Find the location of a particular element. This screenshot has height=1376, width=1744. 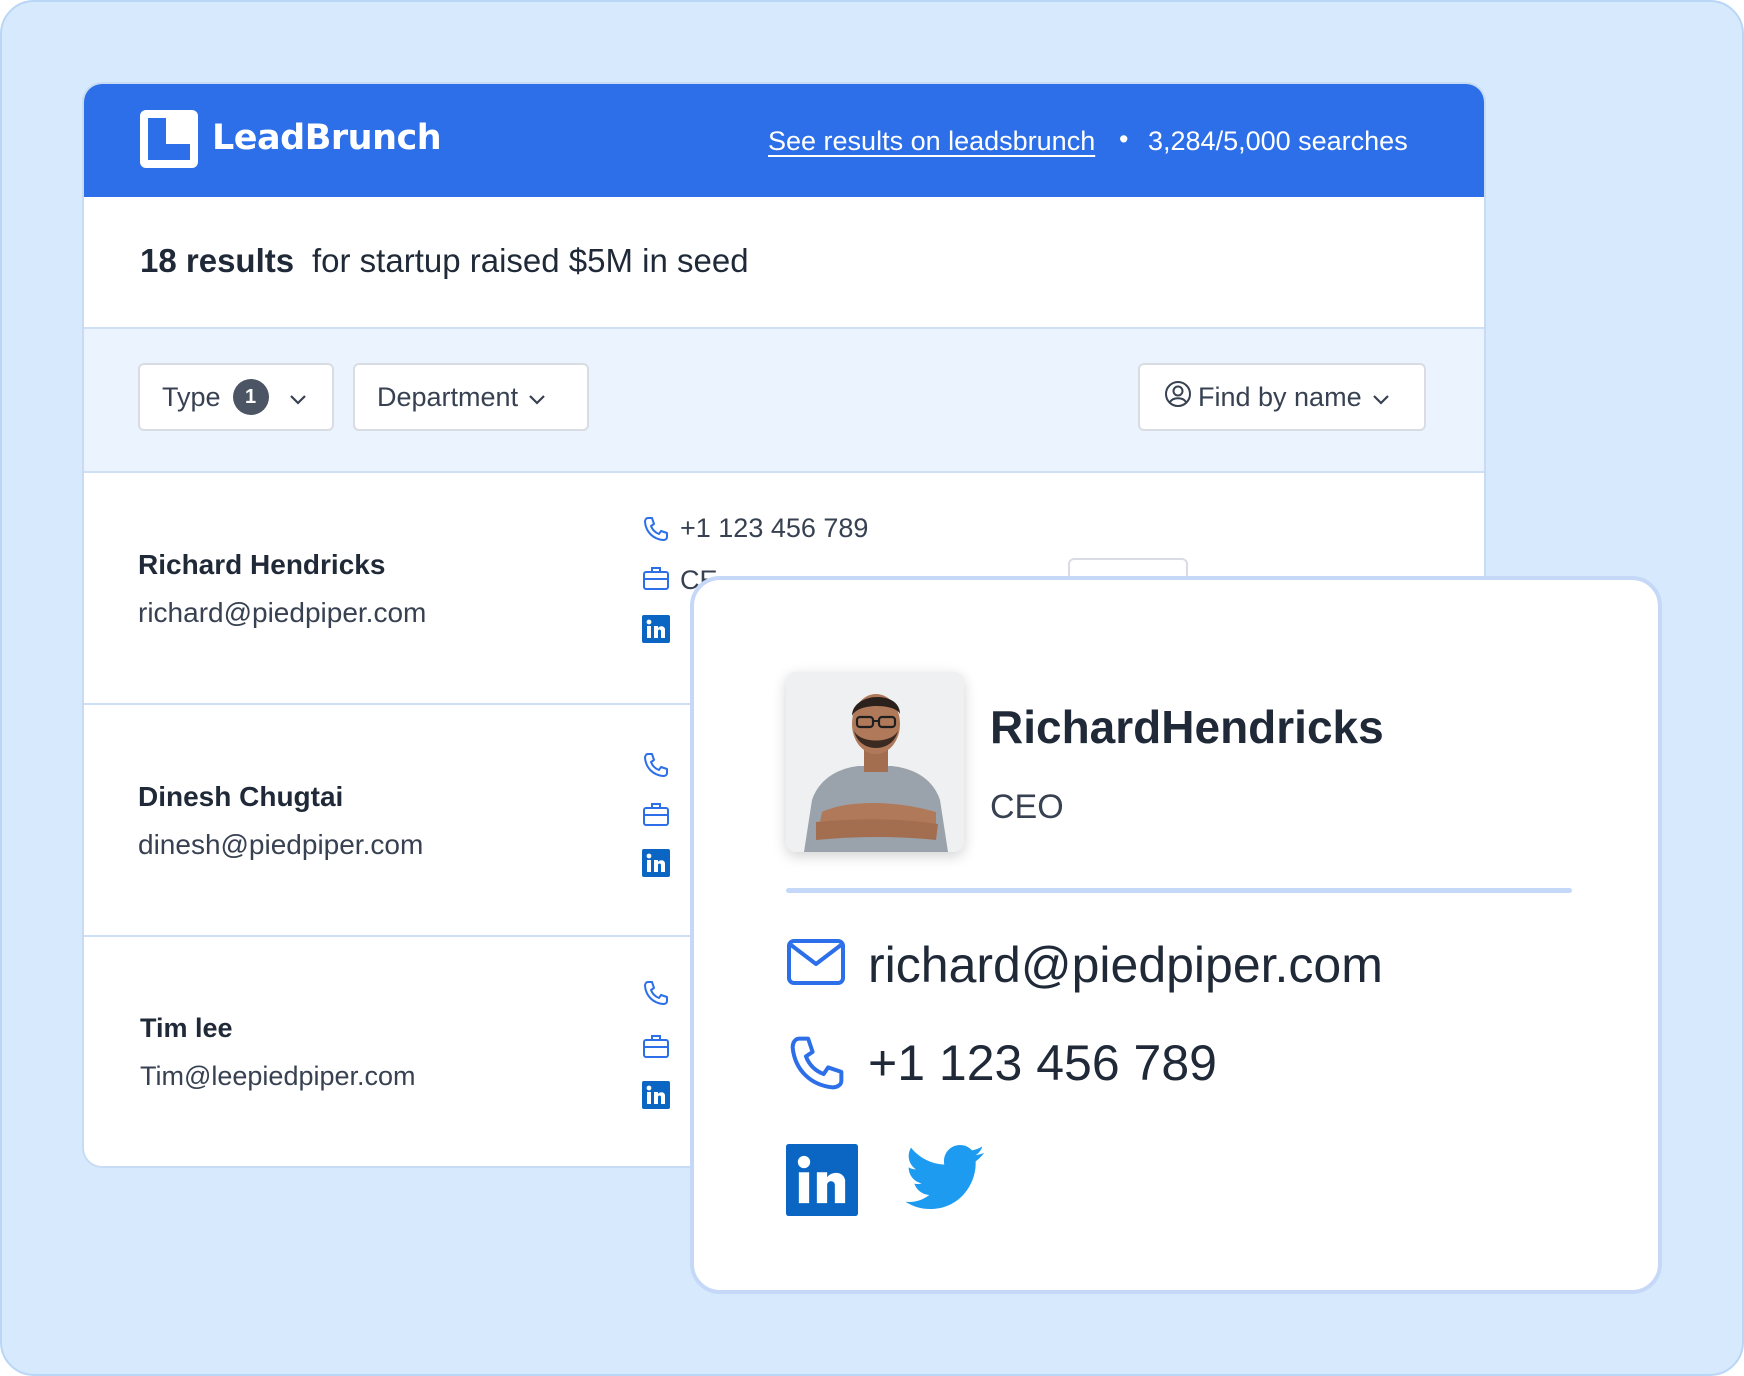

contact-name: Tim lee is located at coordinates (186, 1028).